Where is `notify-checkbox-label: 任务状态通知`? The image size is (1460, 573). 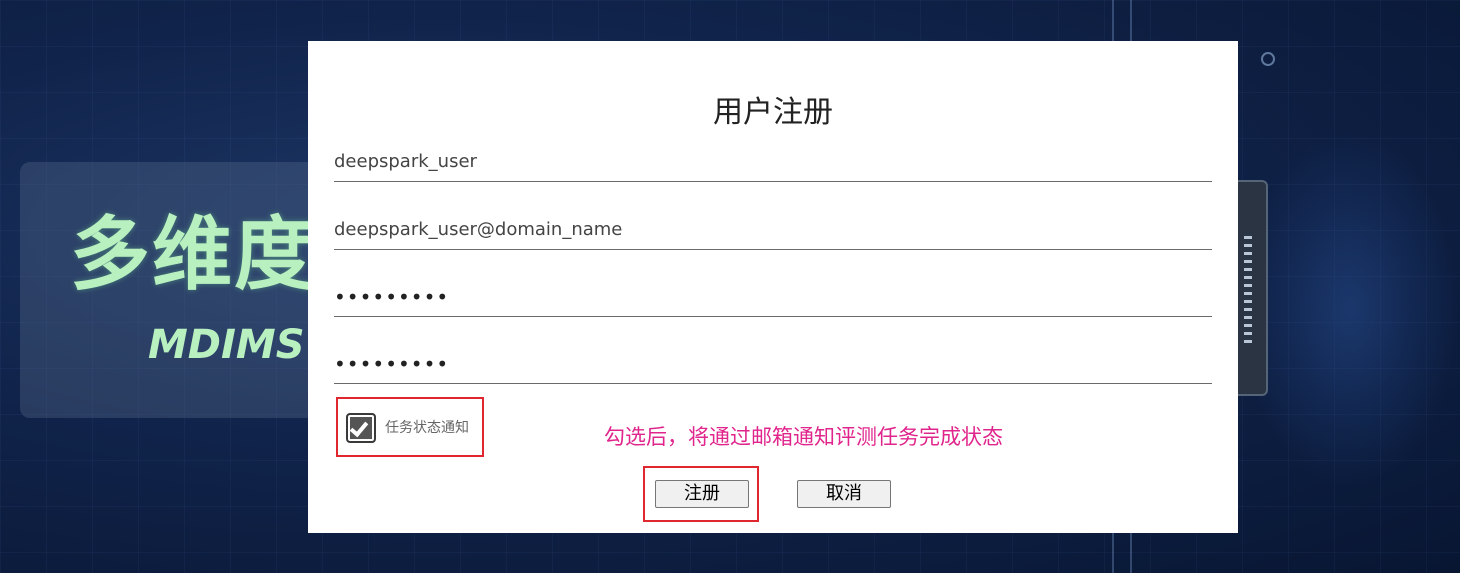
notify-checkbox-label: 任务状态通知 is located at coordinates (427, 427).